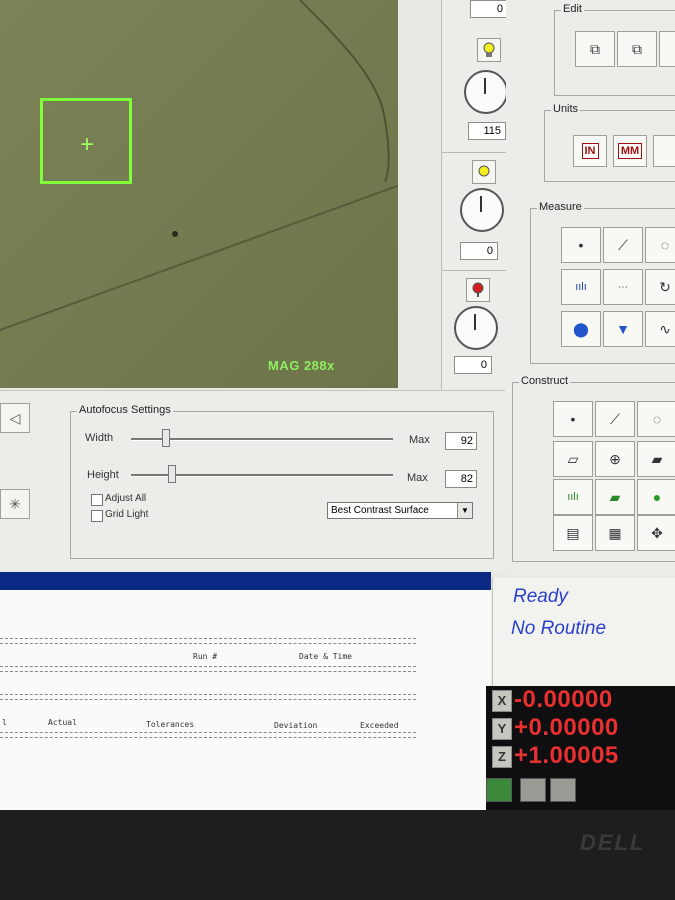 The width and height of the screenshot is (675, 900). Describe the element at coordinates (656, 533) in the screenshot. I see `construct-move-button: ✥` at that location.